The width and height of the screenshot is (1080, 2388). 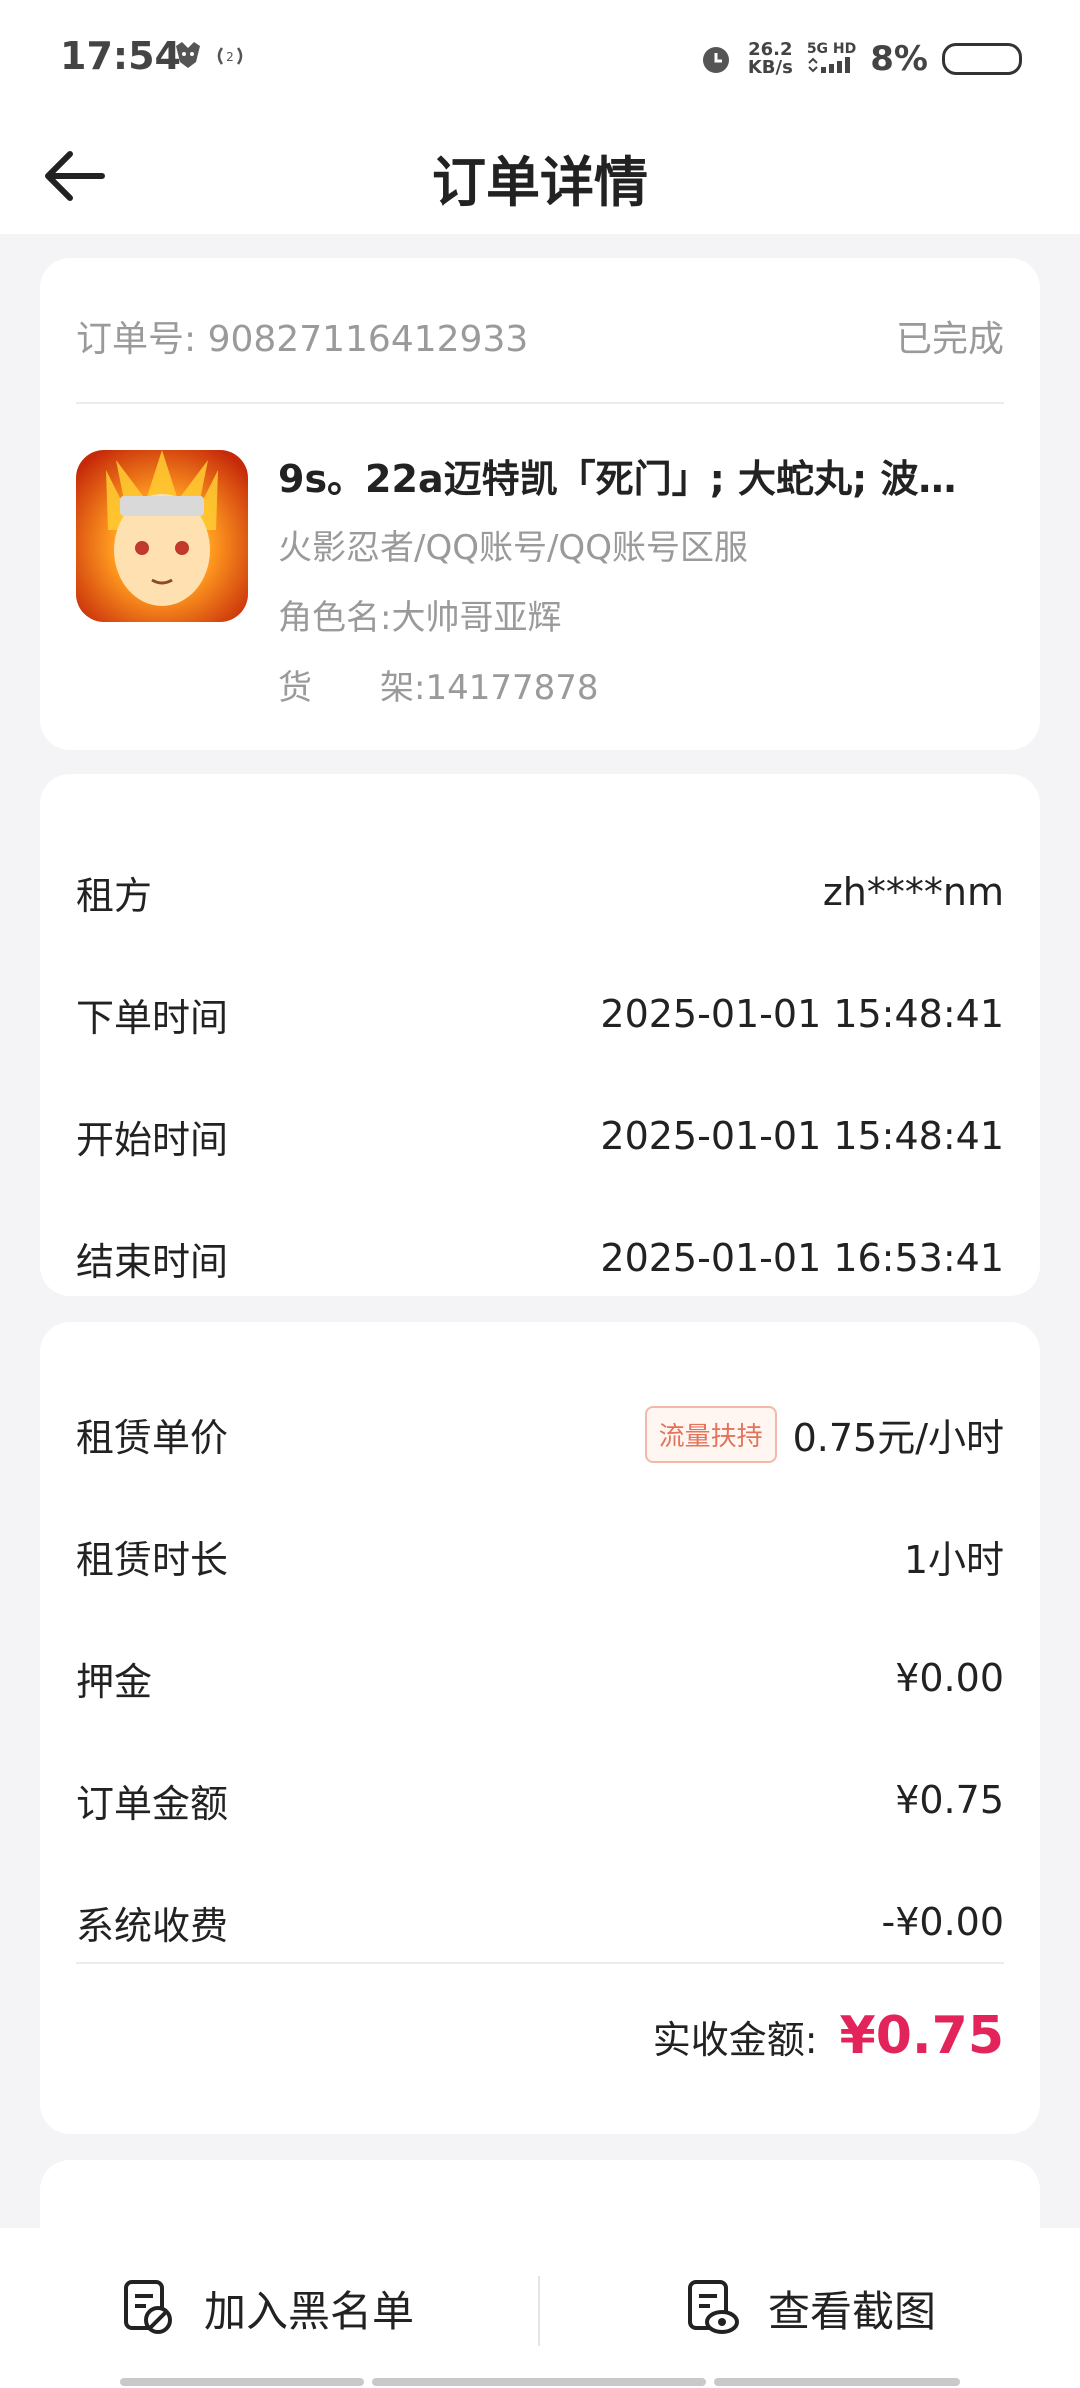 I want to click on network-type: 5G HD, so click(x=831, y=59).